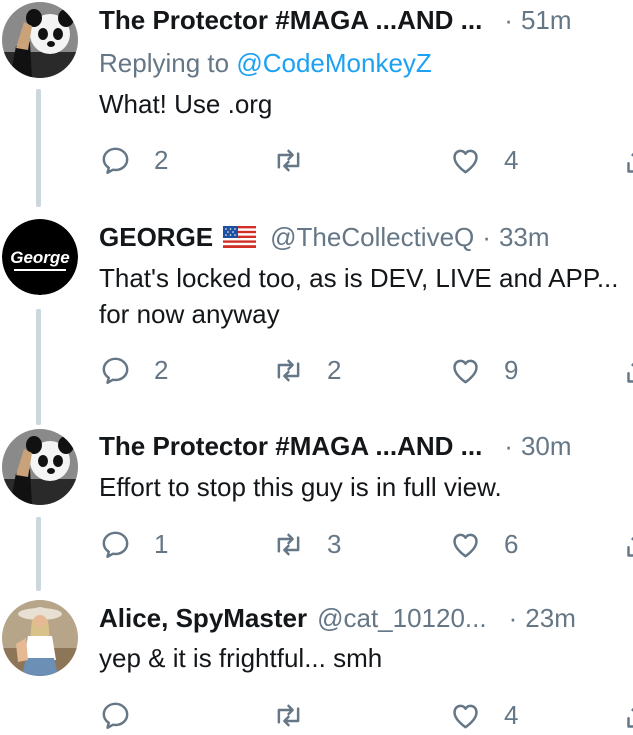 The height and width of the screenshot is (735, 633). I want to click on tweet-header: GEORGE @TheCollectiveQ · 33m, so click(366, 237).